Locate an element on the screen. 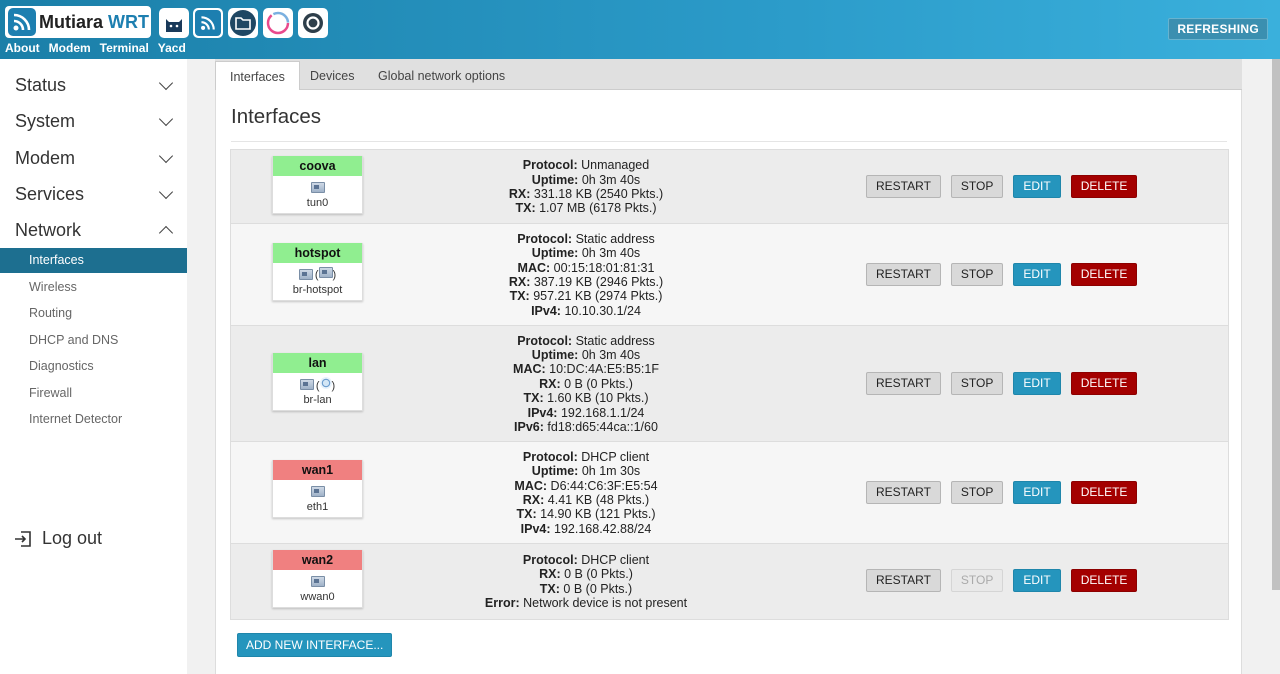  status-line: TX: 0 B (0 Pkts.) is located at coordinates (586, 589).